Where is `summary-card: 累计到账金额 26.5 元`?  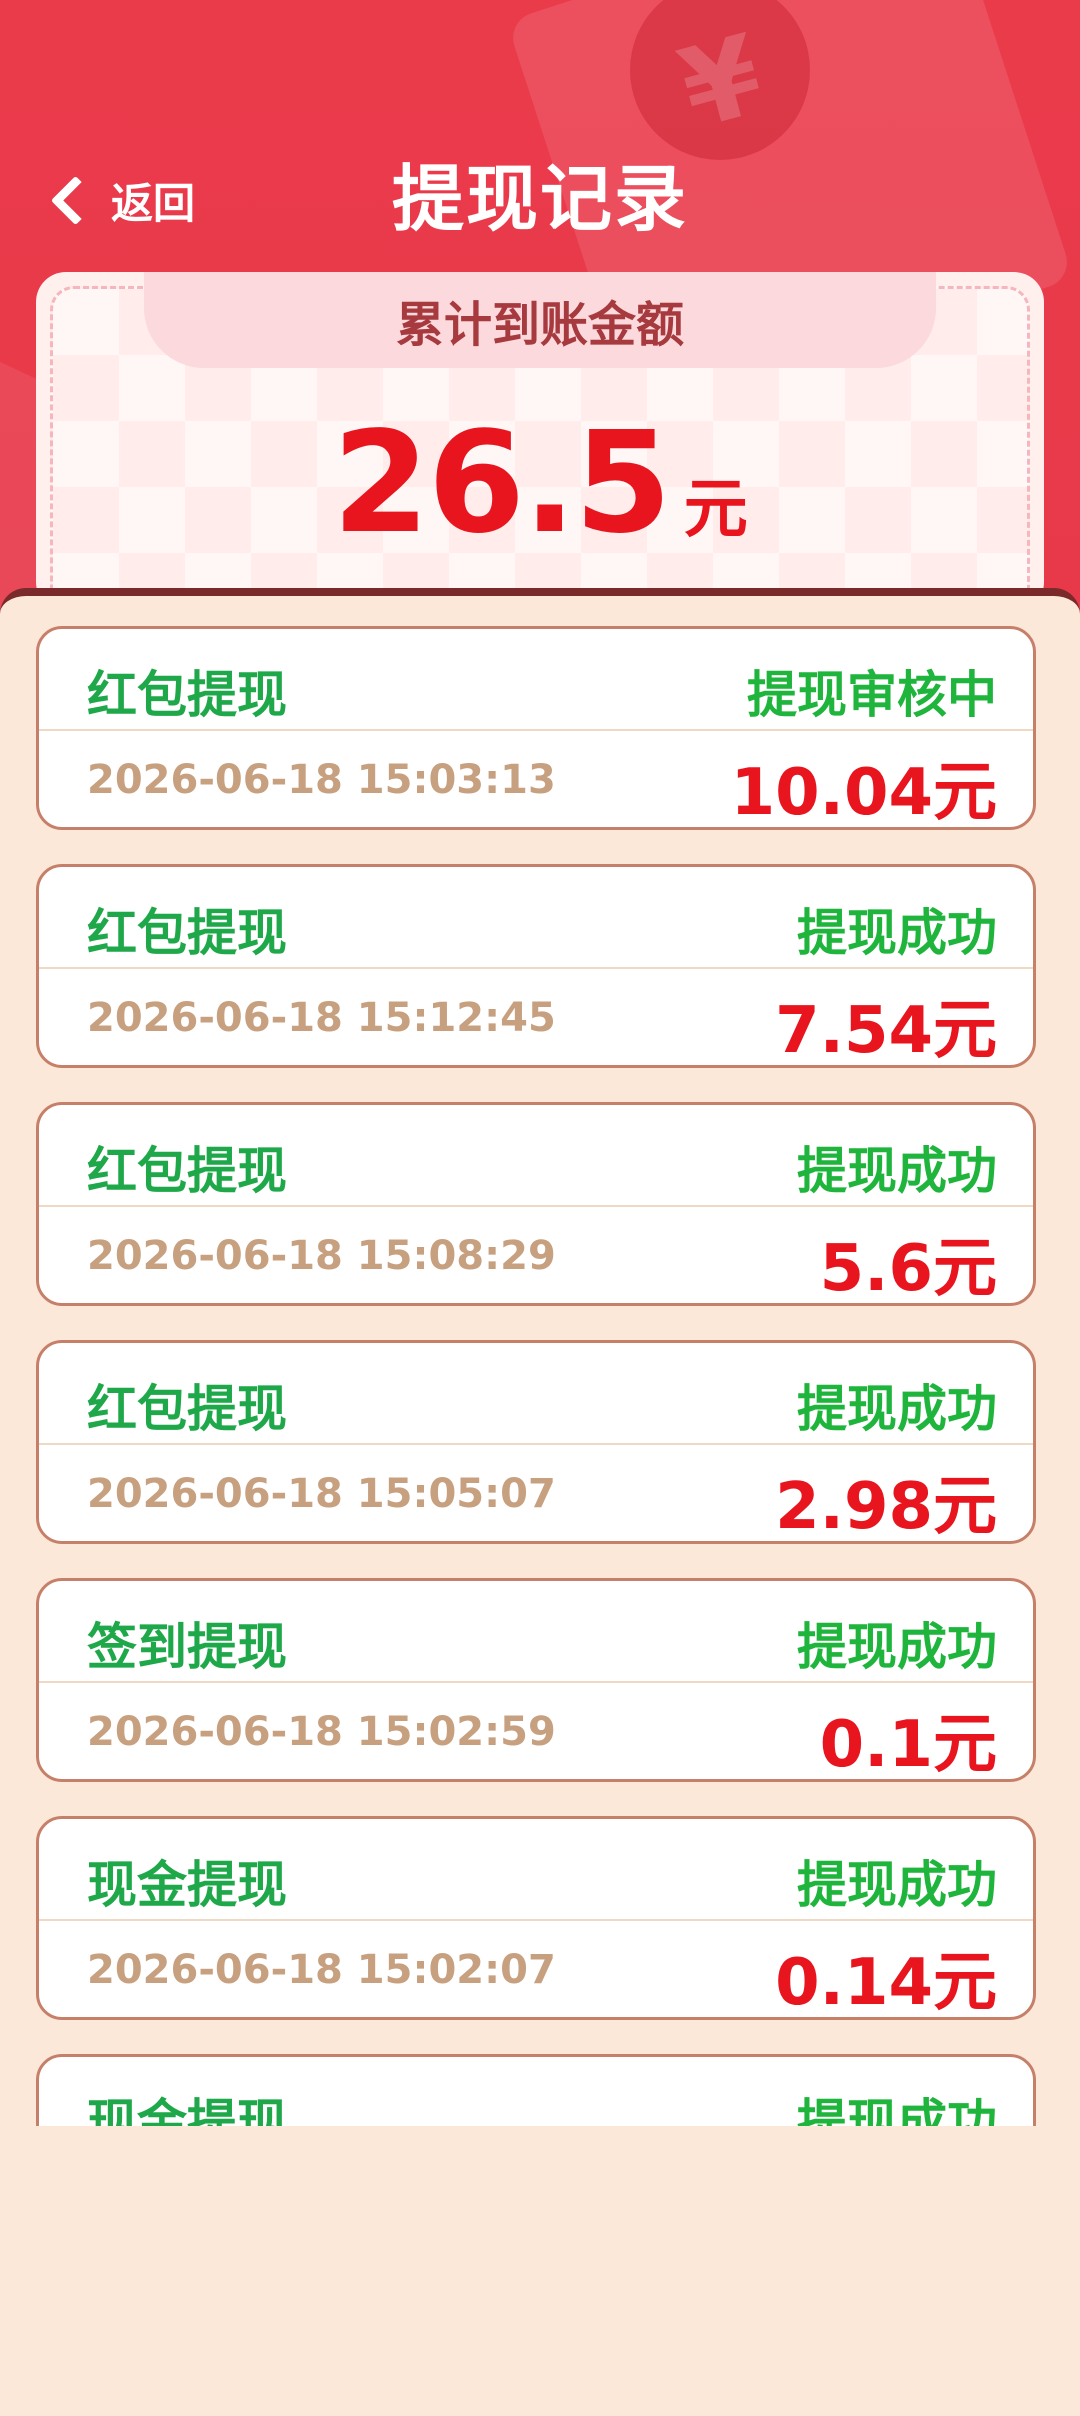 summary-card: 累计到账金额 26.5 元 is located at coordinates (540, 442).